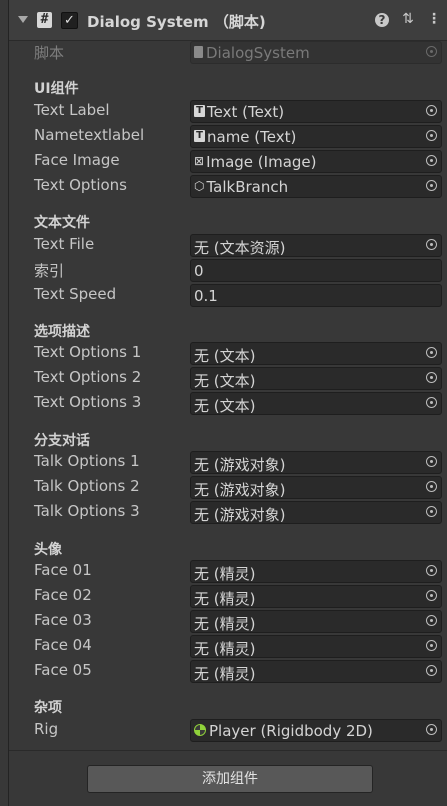 The width and height of the screenshot is (447, 806). What do you see at coordinates (316, 621) in the screenshot?
I see `face-03-field: 无 (精灵)` at bounding box center [316, 621].